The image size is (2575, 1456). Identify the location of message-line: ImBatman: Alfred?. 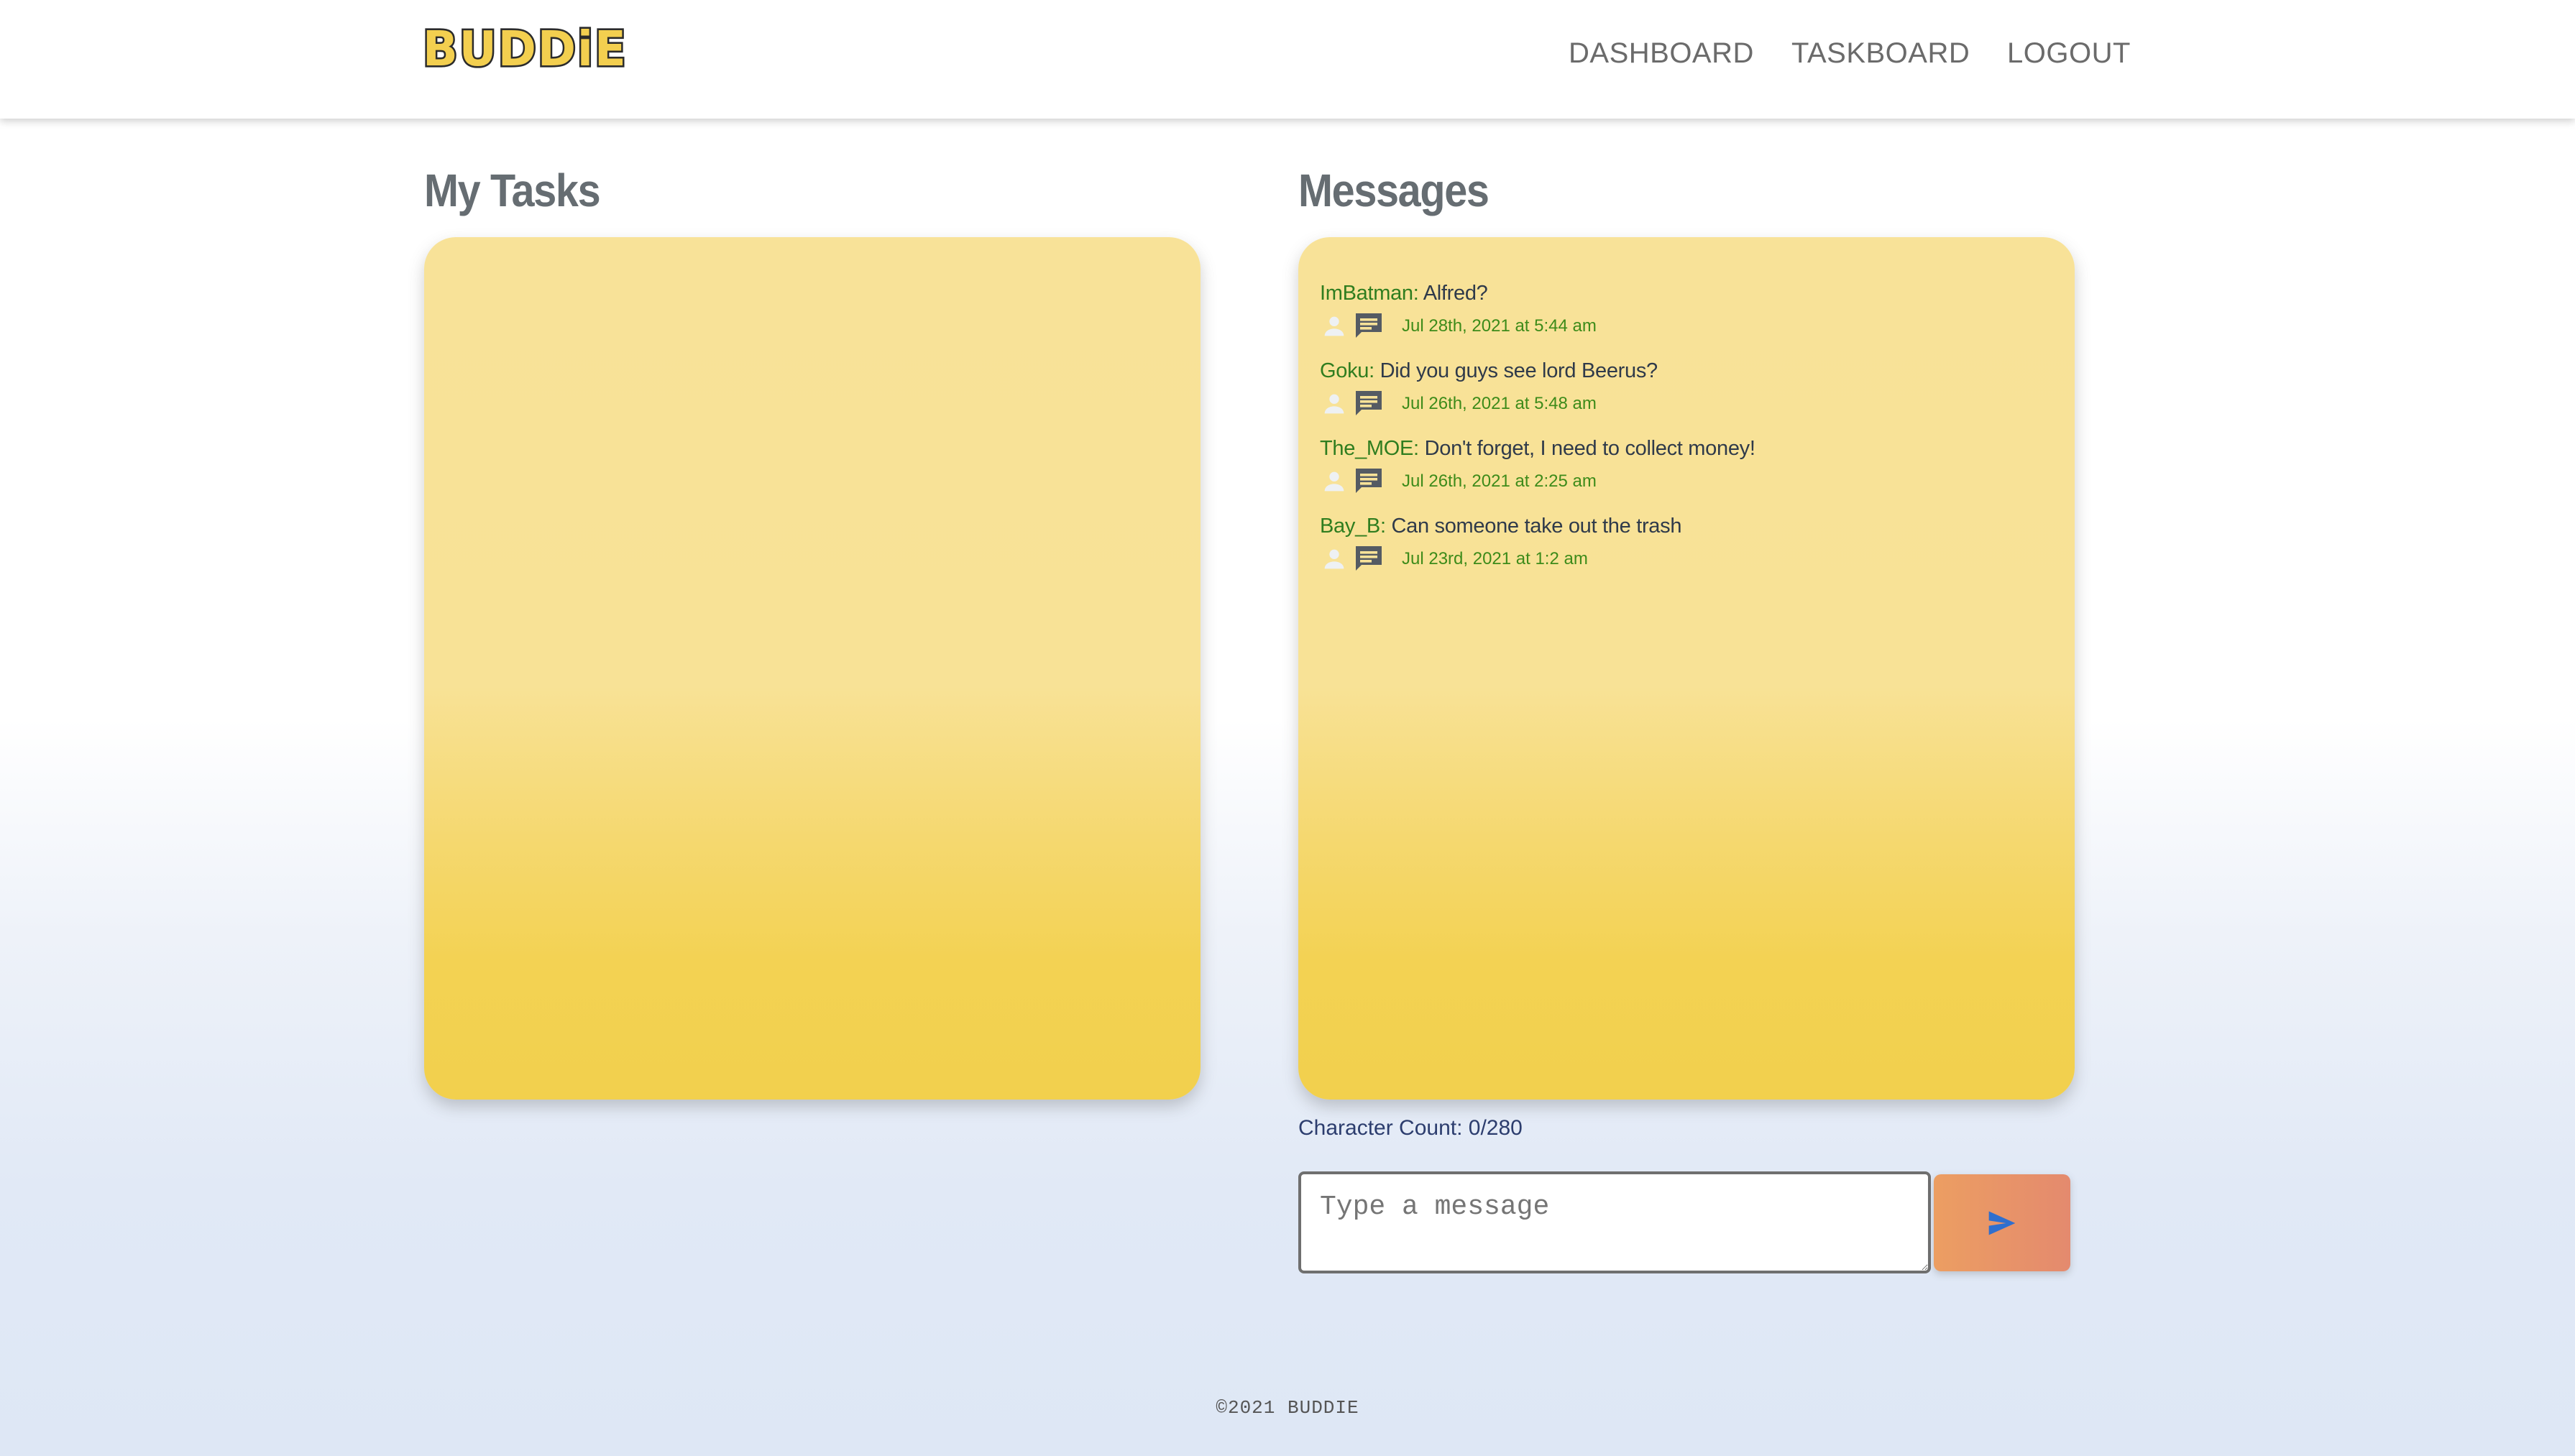
(1686, 293).